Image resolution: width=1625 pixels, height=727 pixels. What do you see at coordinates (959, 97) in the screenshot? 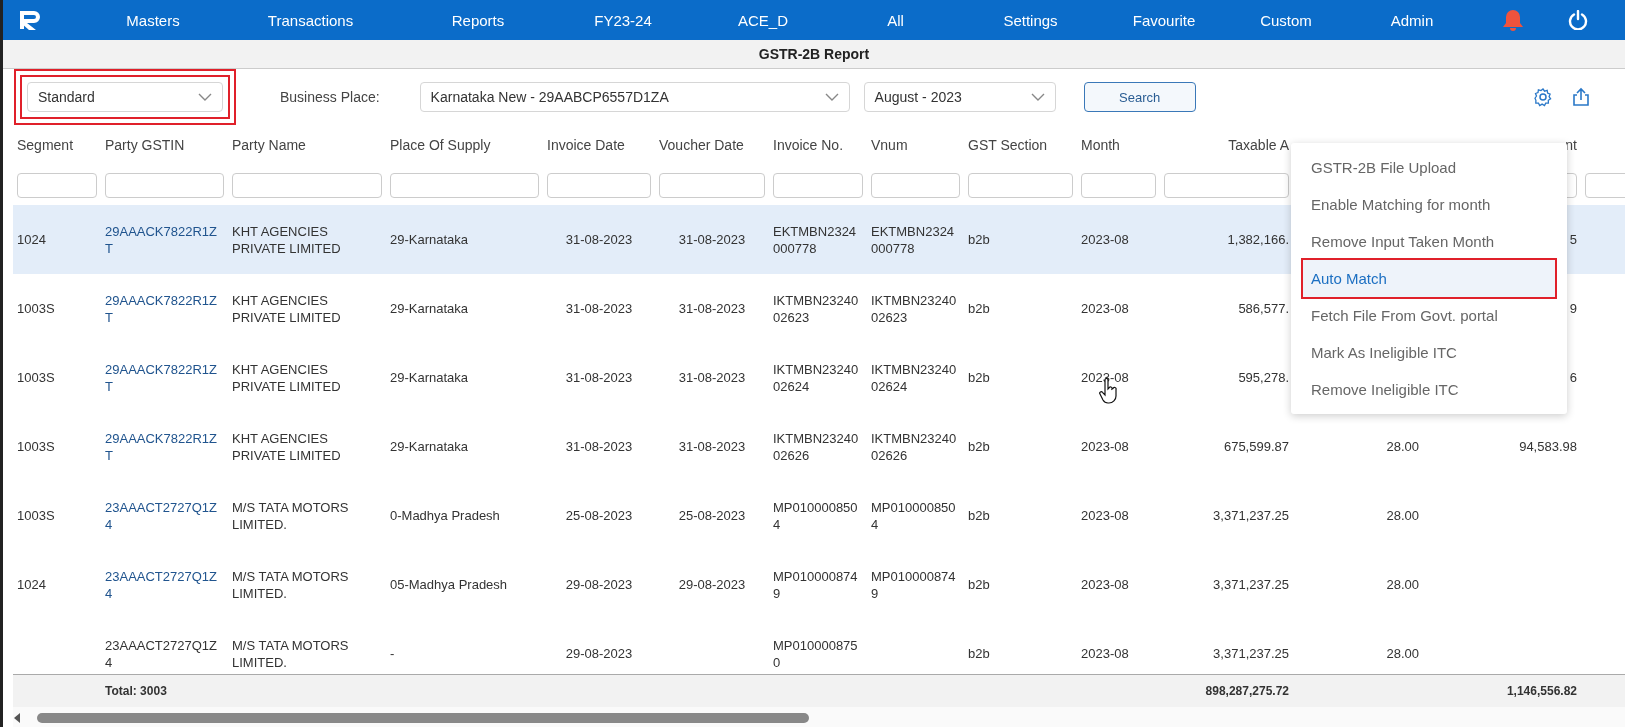
I see `period-dropdown: August - 2023` at bounding box center [959, 97].